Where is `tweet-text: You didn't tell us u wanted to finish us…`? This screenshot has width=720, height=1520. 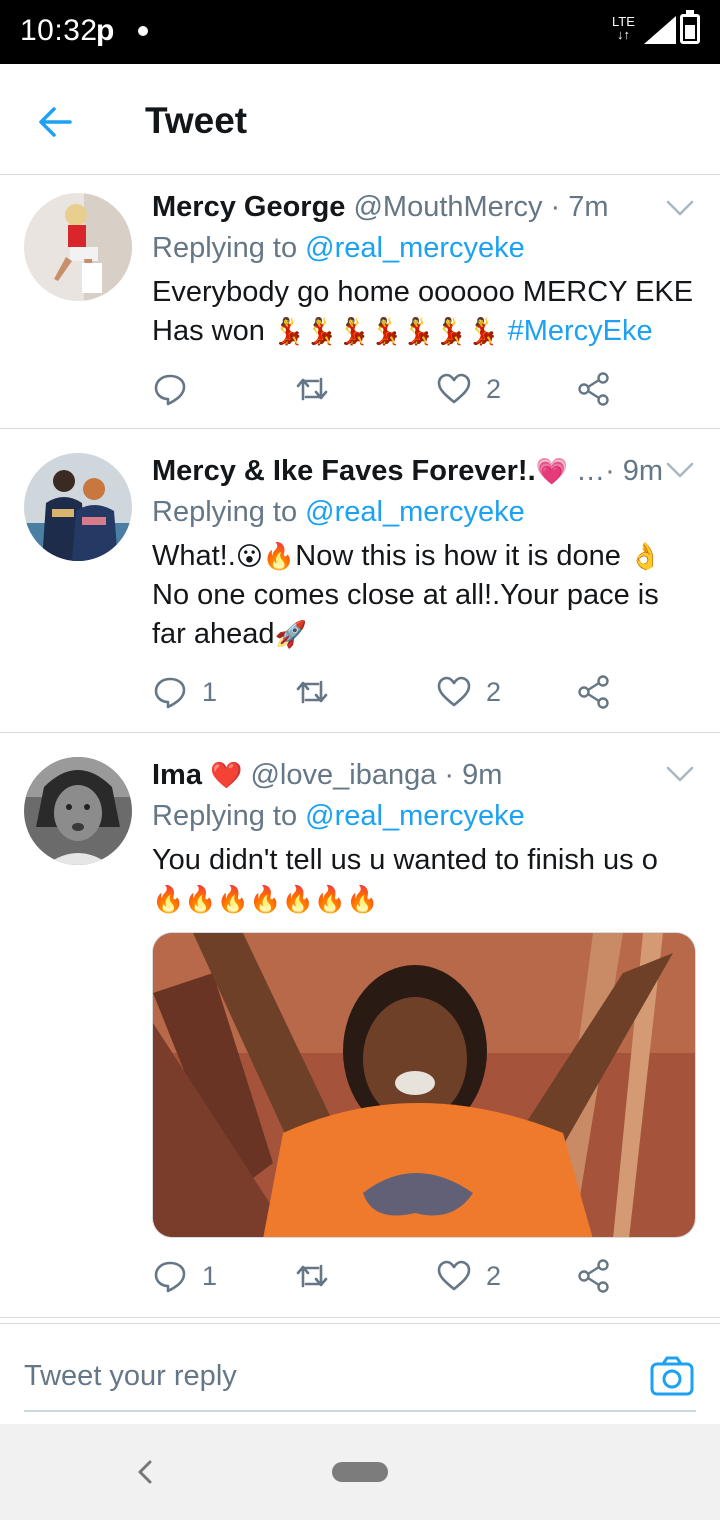 tweet-text: You didn't tell us u wanted to finish us… is located at coordinates (405, 879).